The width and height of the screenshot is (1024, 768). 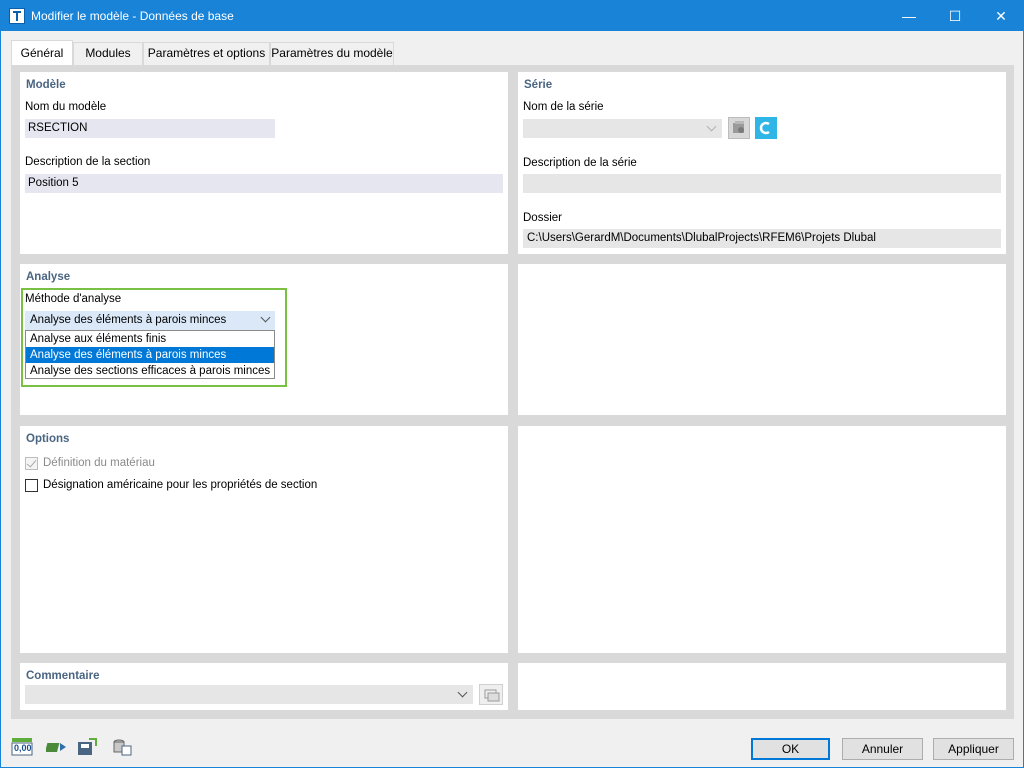 What do you see at coordinates (48, 439) in the screenshot?
I see `section-title-options: Options` at bounding box center [48, 439].